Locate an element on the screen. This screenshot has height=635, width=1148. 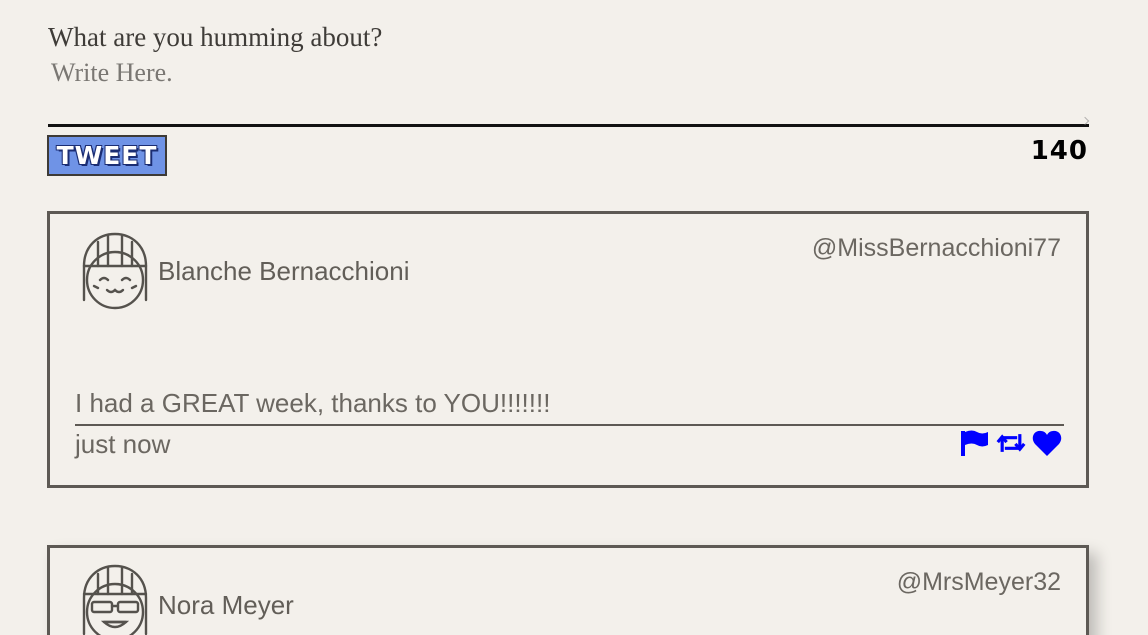
compose-input is located at coordinates (568, 90).